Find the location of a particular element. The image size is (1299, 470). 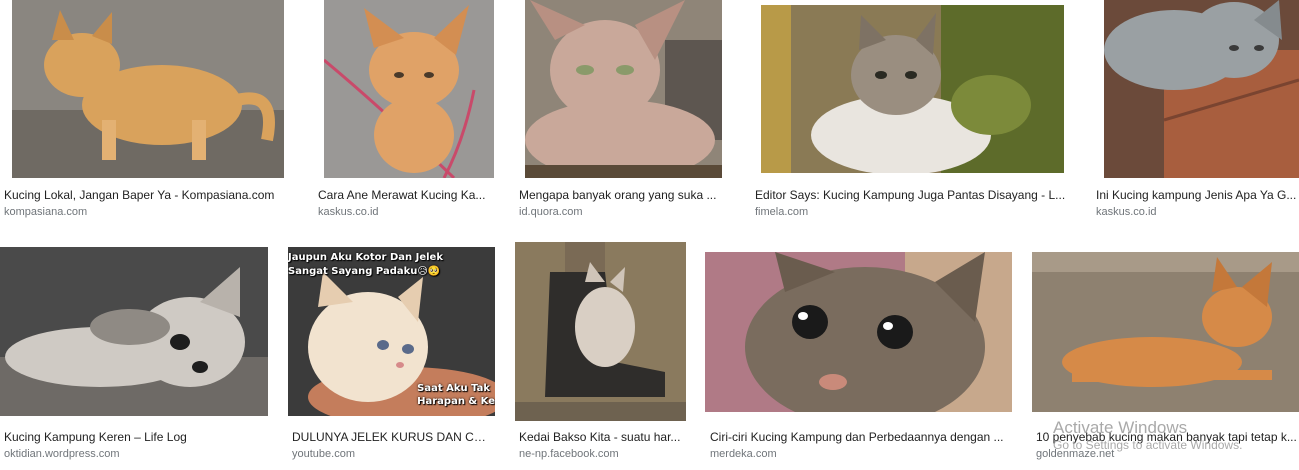

result-source: merdeka.com is located at coordinates (862, 454).